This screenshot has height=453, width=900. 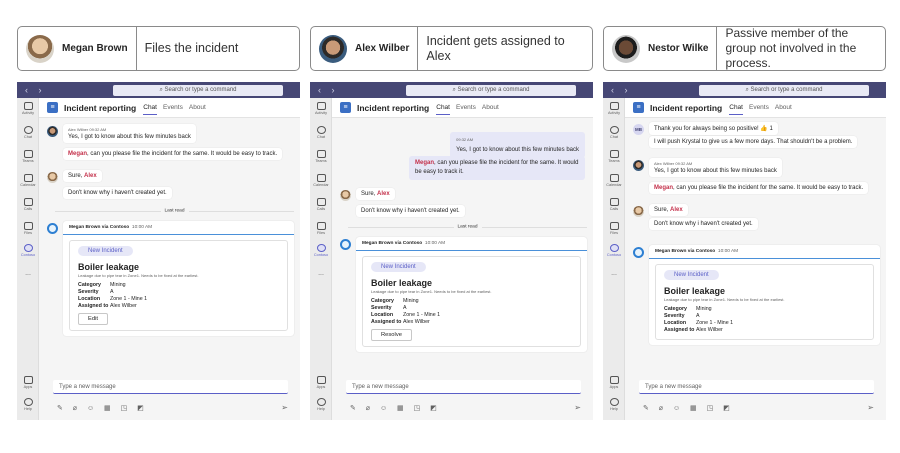 I want to click on field-value: A, so click(x=698, y=316).